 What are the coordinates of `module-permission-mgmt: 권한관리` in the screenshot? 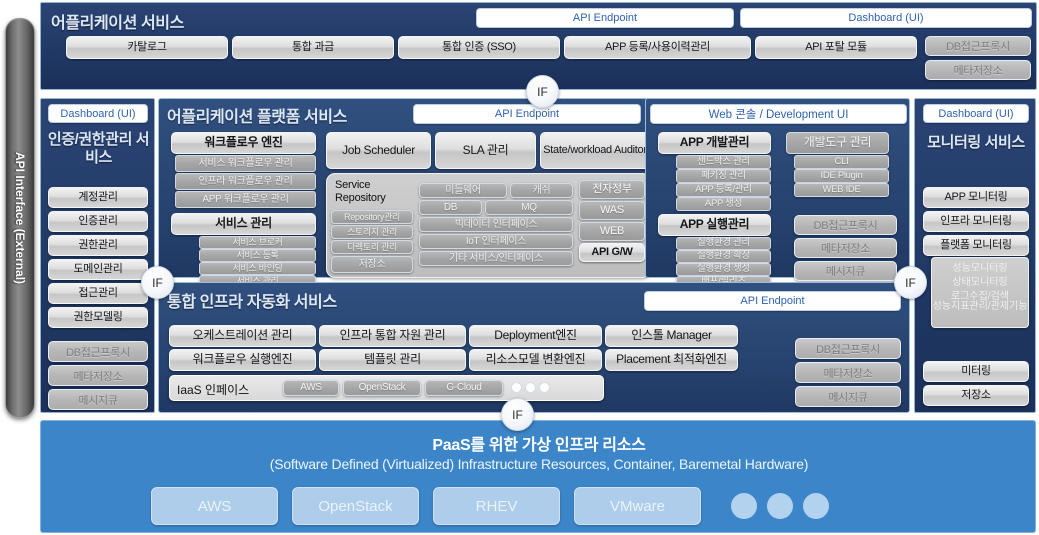 It's located at (98, 245).